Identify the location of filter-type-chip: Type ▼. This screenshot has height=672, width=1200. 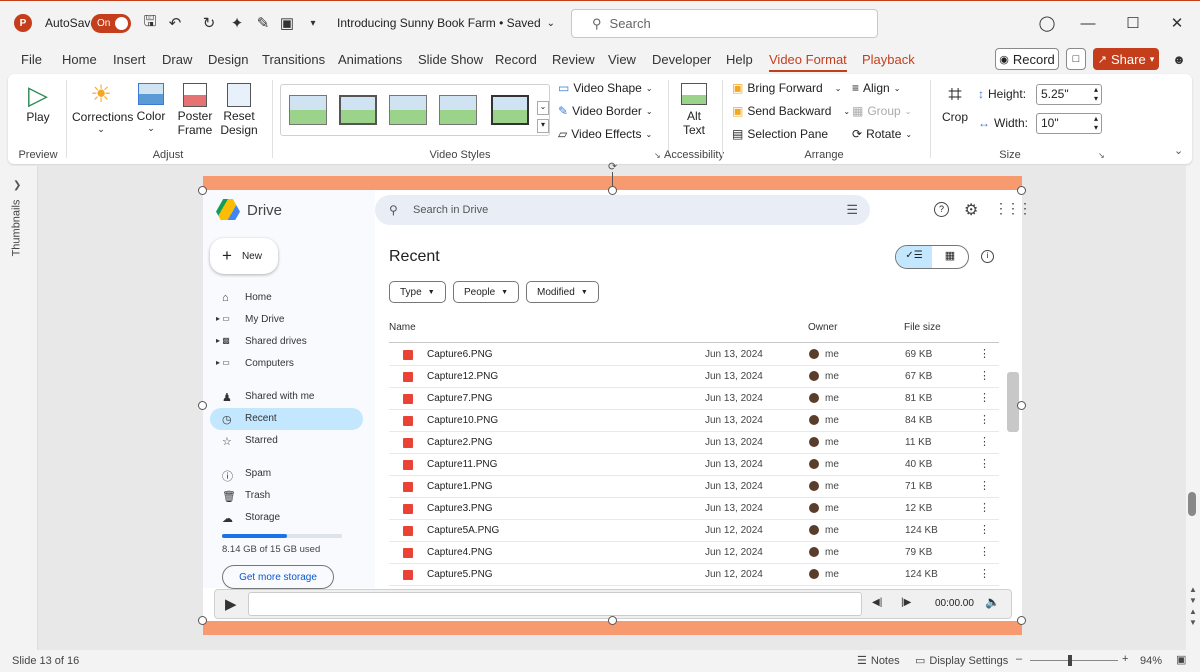
(417, 292).